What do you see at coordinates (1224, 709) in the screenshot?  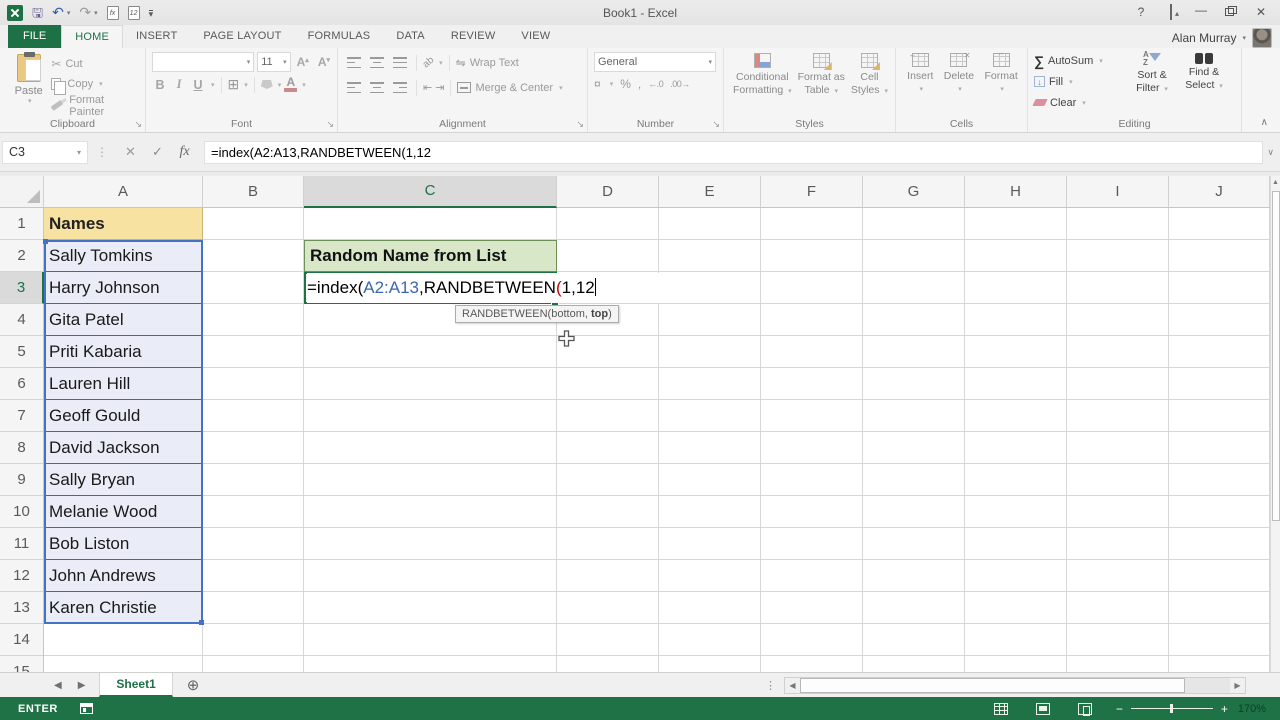 I see `zoom-in-icon: +` at bounding box center [1224, 709].